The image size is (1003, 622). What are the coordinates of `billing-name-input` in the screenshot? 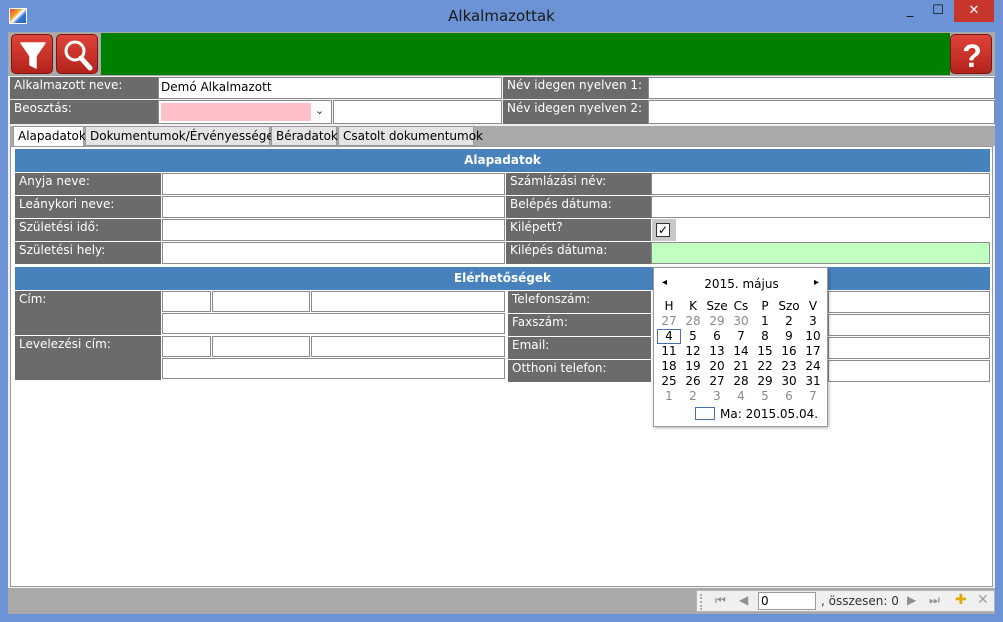 It's located at (820, 184).